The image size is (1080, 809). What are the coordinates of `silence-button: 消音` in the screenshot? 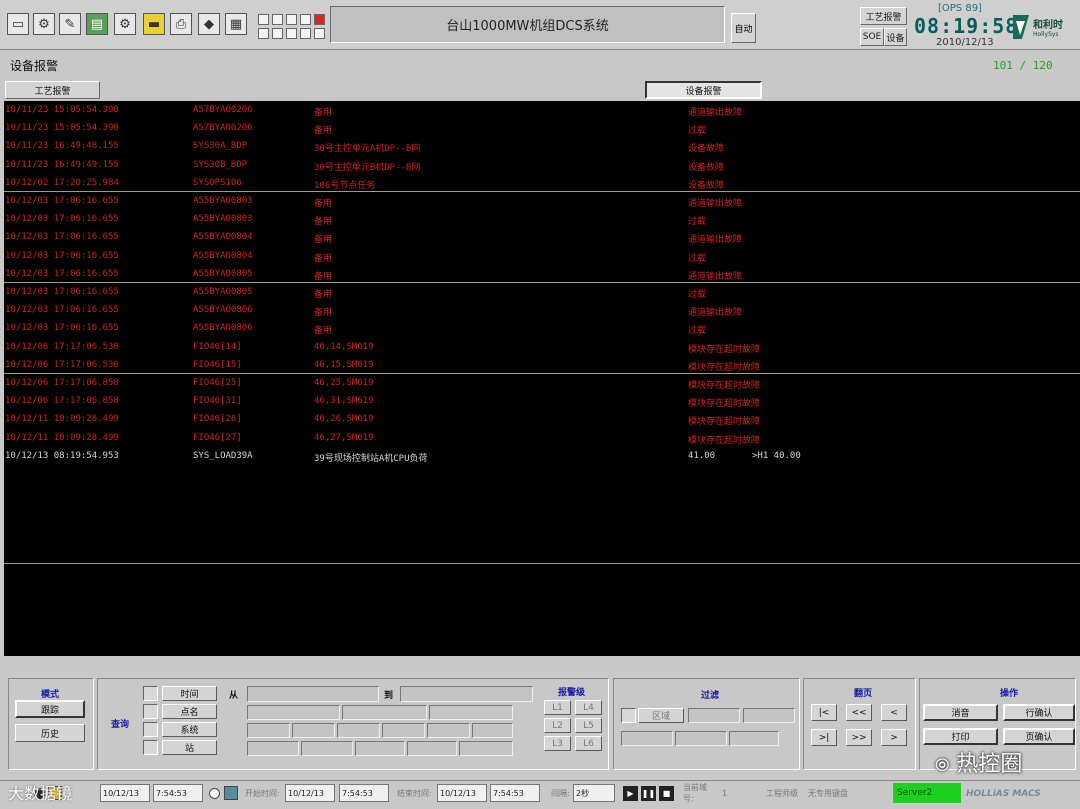 It's located at (960, 712).